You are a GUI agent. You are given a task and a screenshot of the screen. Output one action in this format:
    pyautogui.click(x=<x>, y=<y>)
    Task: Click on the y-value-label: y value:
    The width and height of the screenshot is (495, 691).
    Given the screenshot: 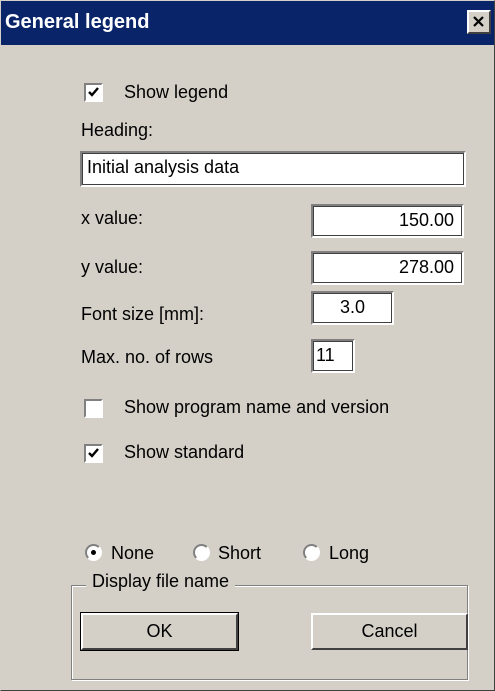 What is the action you would take?
    pyautogui.click(x=112, y=267)
    